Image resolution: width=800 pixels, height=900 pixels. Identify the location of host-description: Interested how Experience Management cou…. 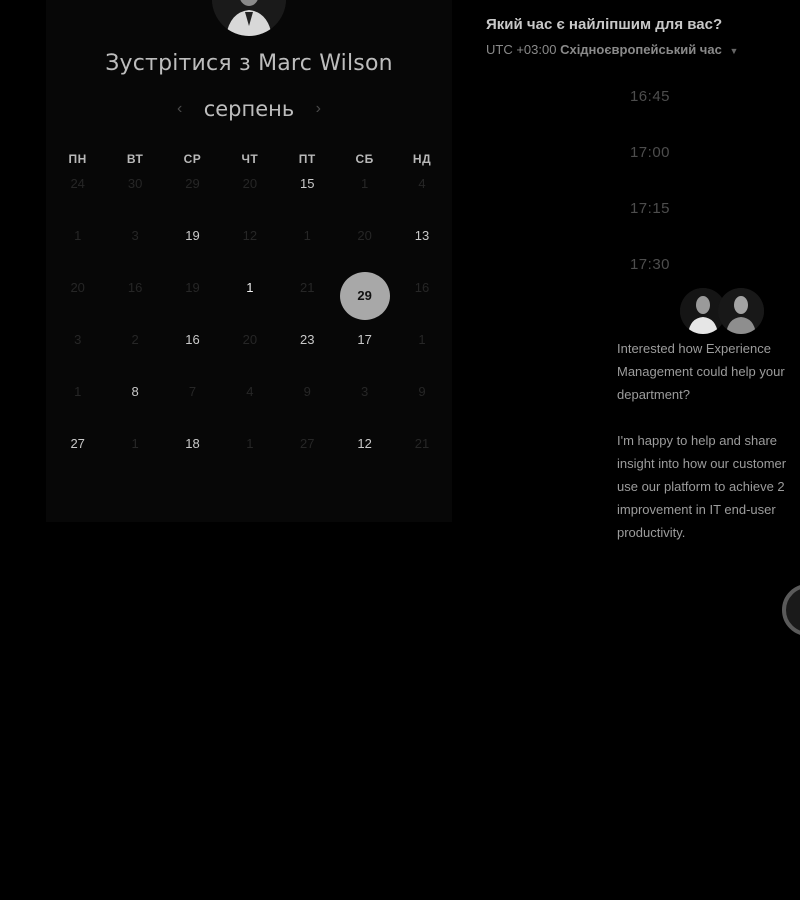
(708, 440).